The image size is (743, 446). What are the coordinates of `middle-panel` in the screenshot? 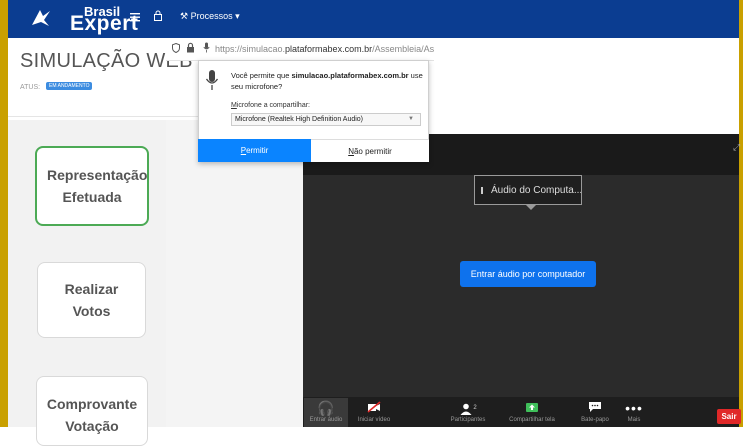 It's located at (234, 273).